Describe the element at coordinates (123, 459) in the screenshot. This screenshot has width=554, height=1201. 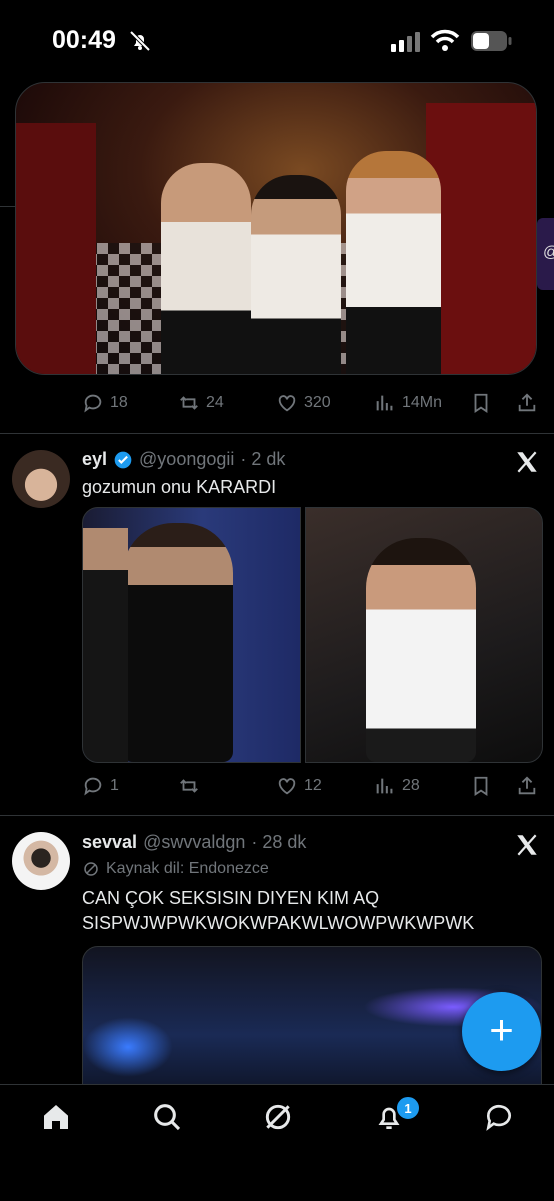
I see `verified-badge-icon` at that location.